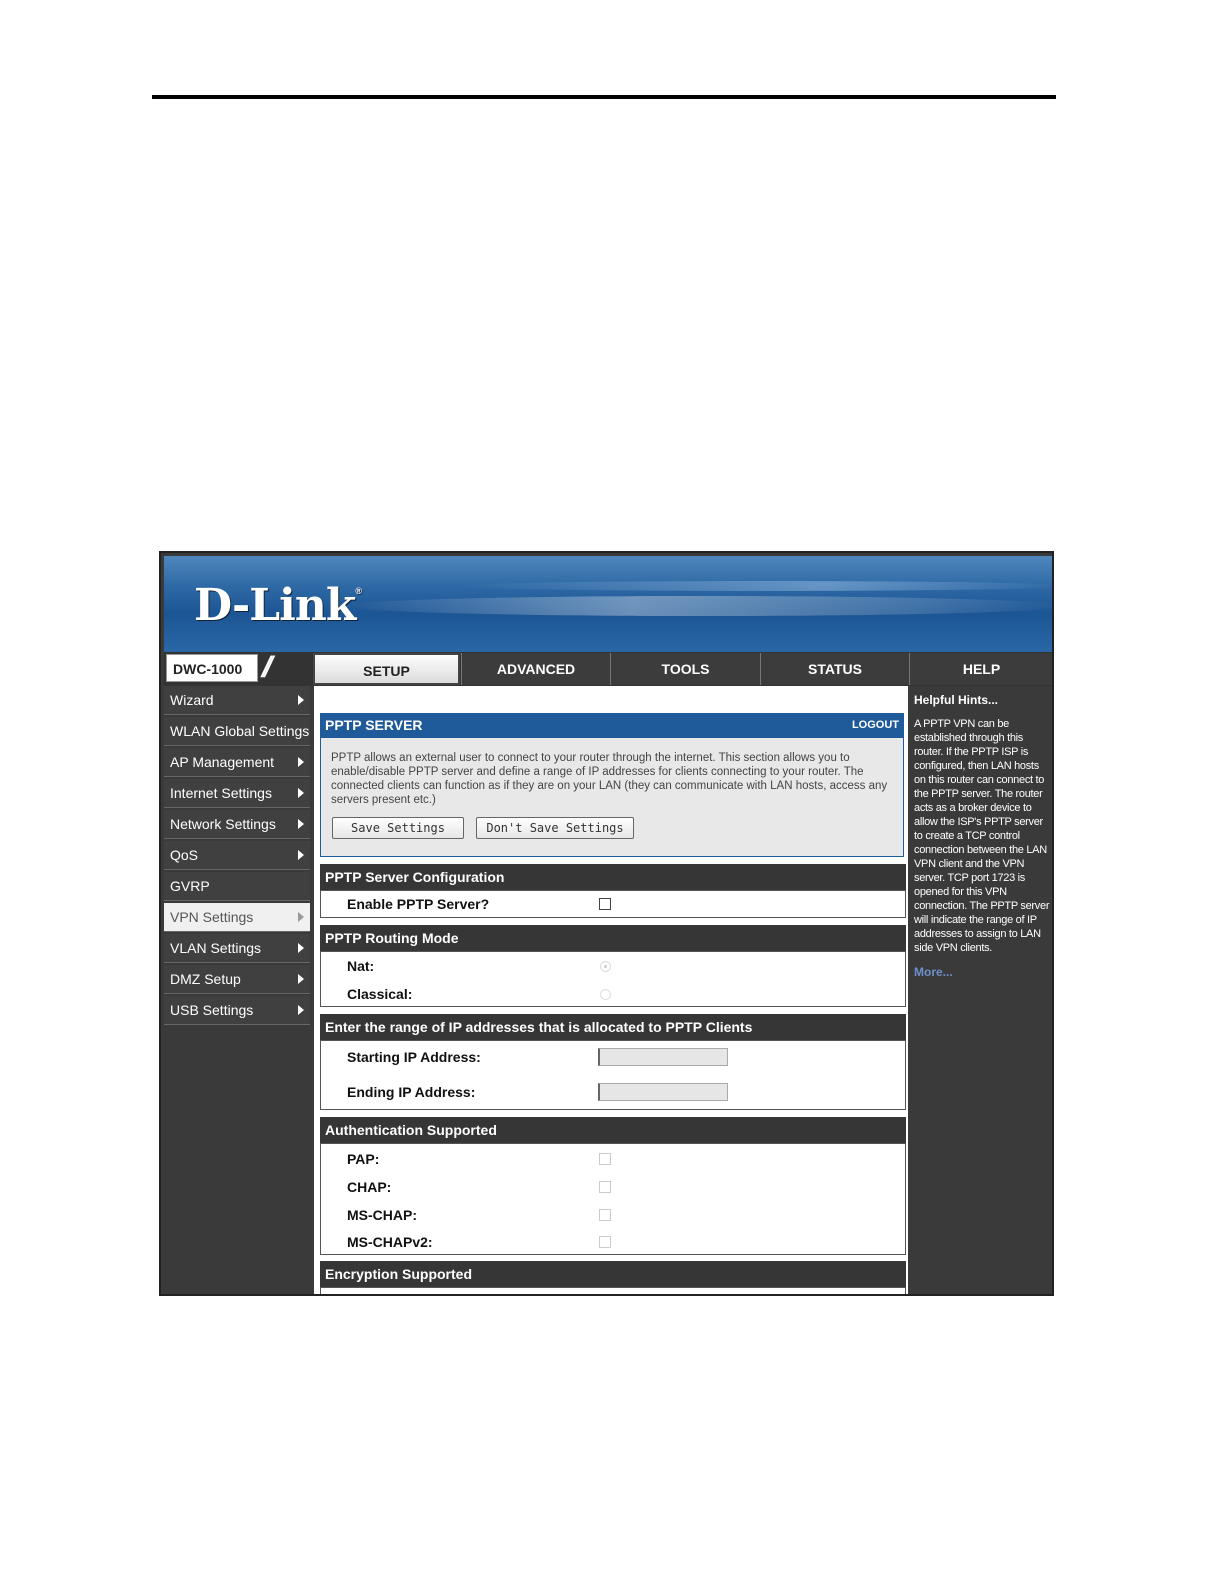  Describe the element at coordinates (605, 994) in the screenshot. I see `classical-radio` at that location.